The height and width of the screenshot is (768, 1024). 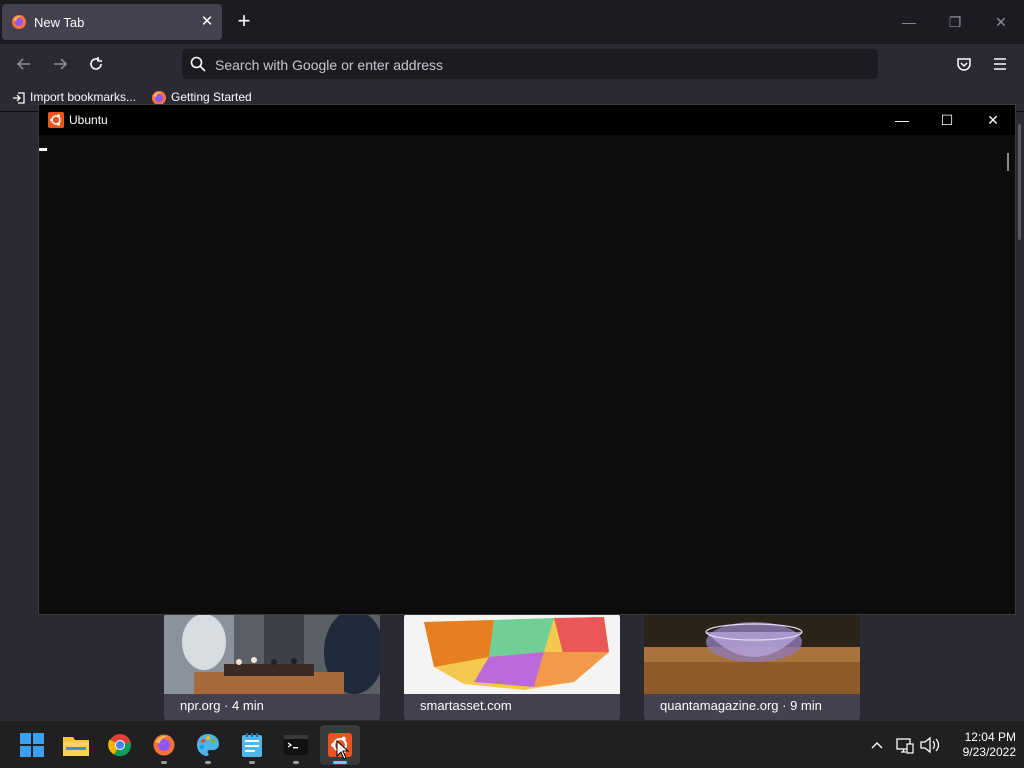 I want to click on clock: 12:04 PM 9/23/2022, so click(x=980, y=745).